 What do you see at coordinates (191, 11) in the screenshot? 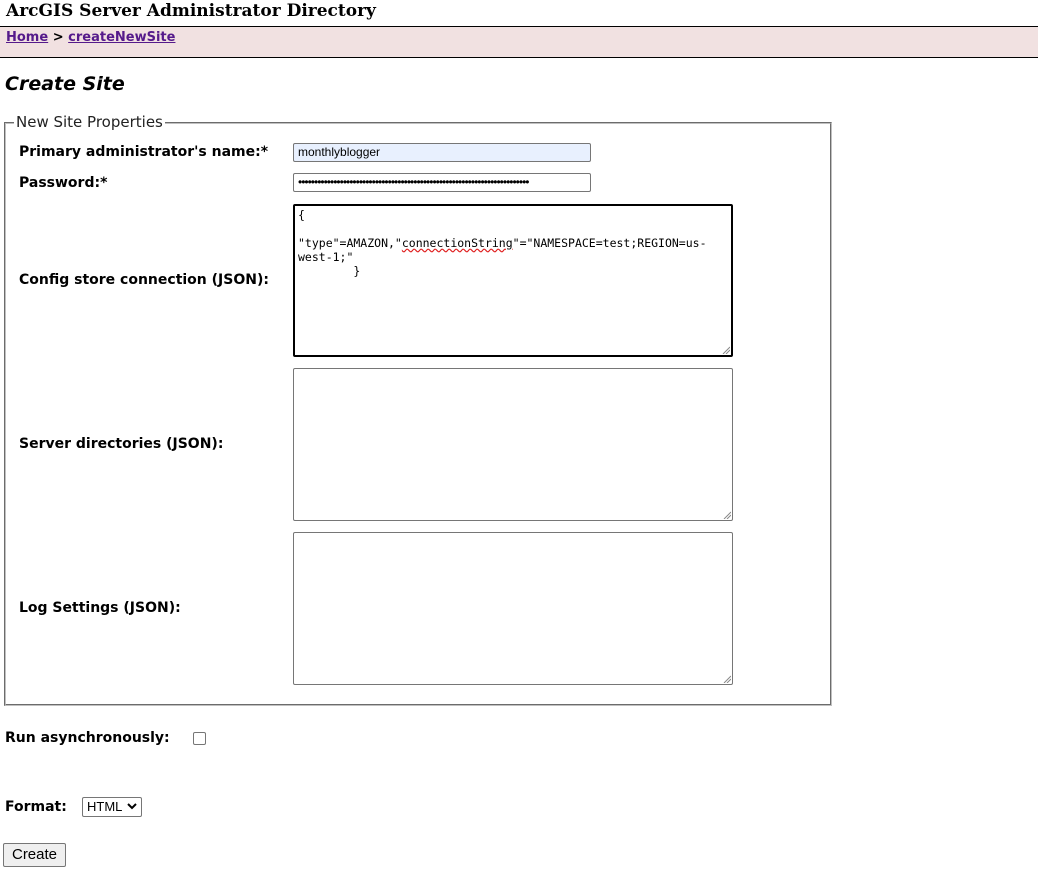
I see `app-title: ArcGIS Server Administrator Directory` at bounding box center [191, 11].